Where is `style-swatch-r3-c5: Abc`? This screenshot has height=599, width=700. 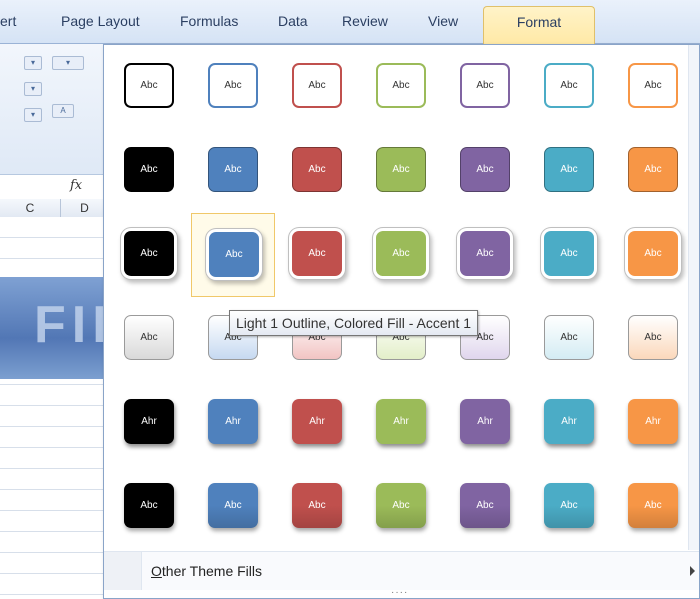 style-swatch-r3-c5: Abc is located at coordinates (485, 255).